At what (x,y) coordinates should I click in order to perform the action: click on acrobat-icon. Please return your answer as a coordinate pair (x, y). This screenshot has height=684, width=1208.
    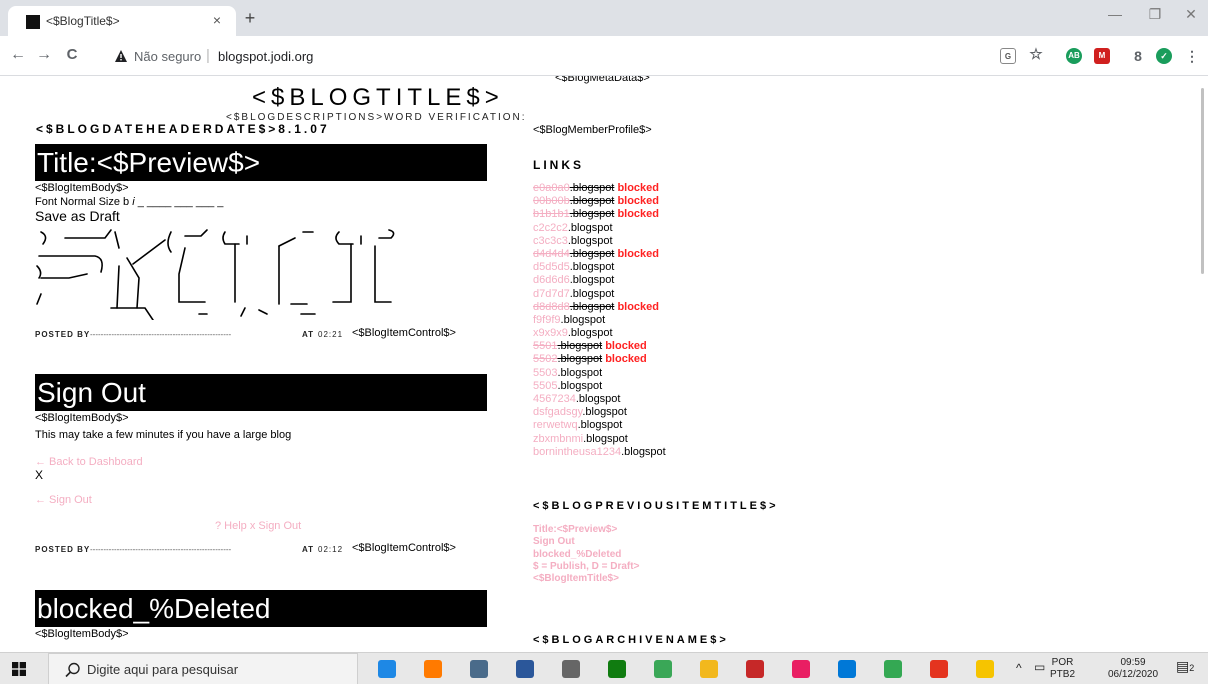
    Looking at the image, I should click on (939, 669).